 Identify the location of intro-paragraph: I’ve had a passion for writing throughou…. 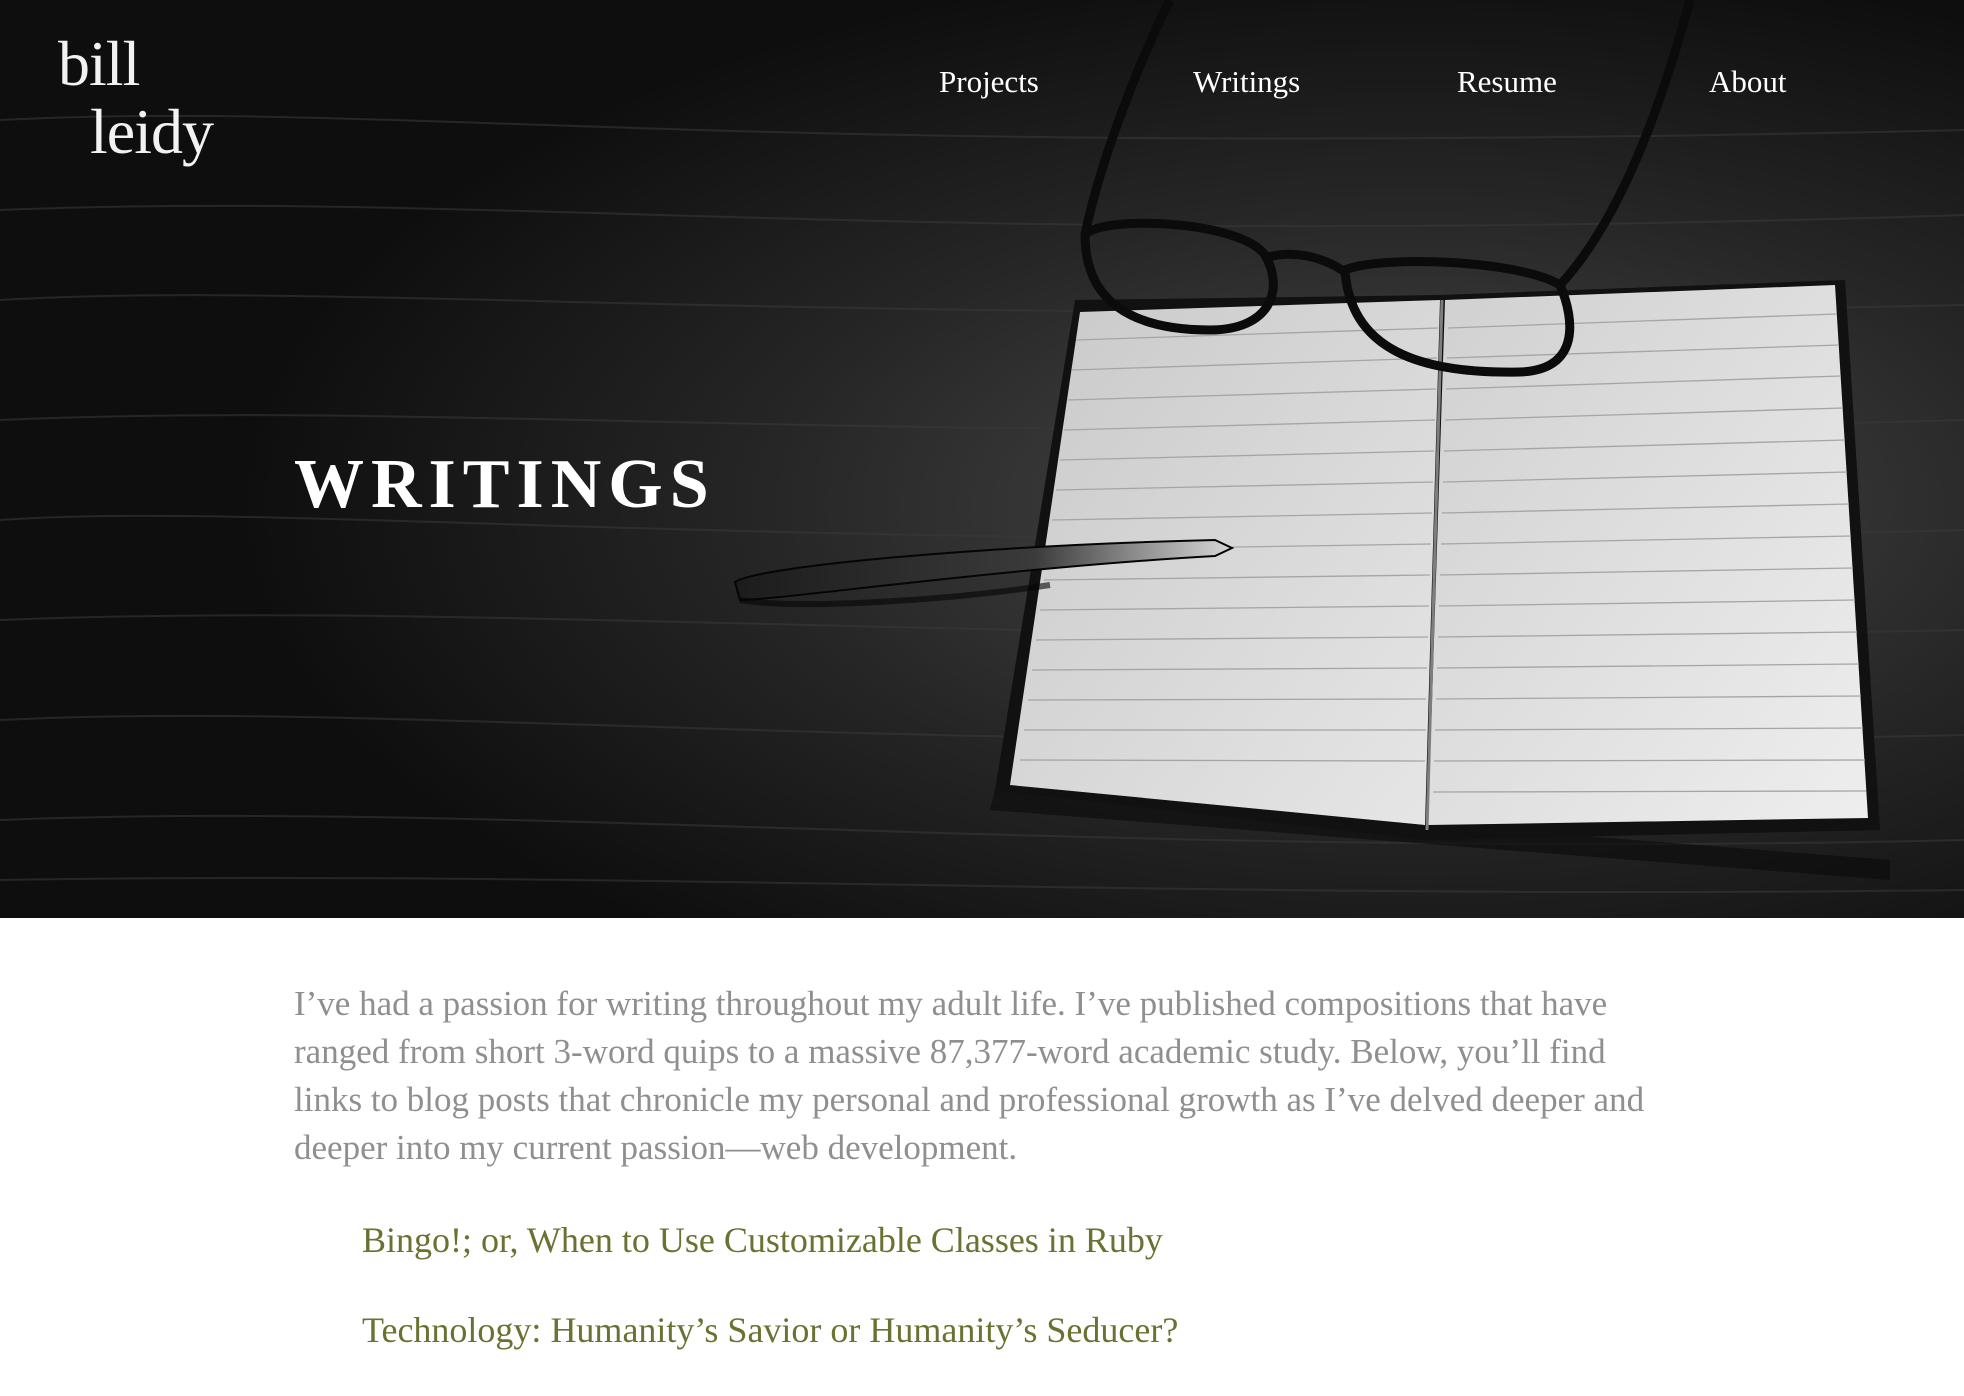
(969, 1075).